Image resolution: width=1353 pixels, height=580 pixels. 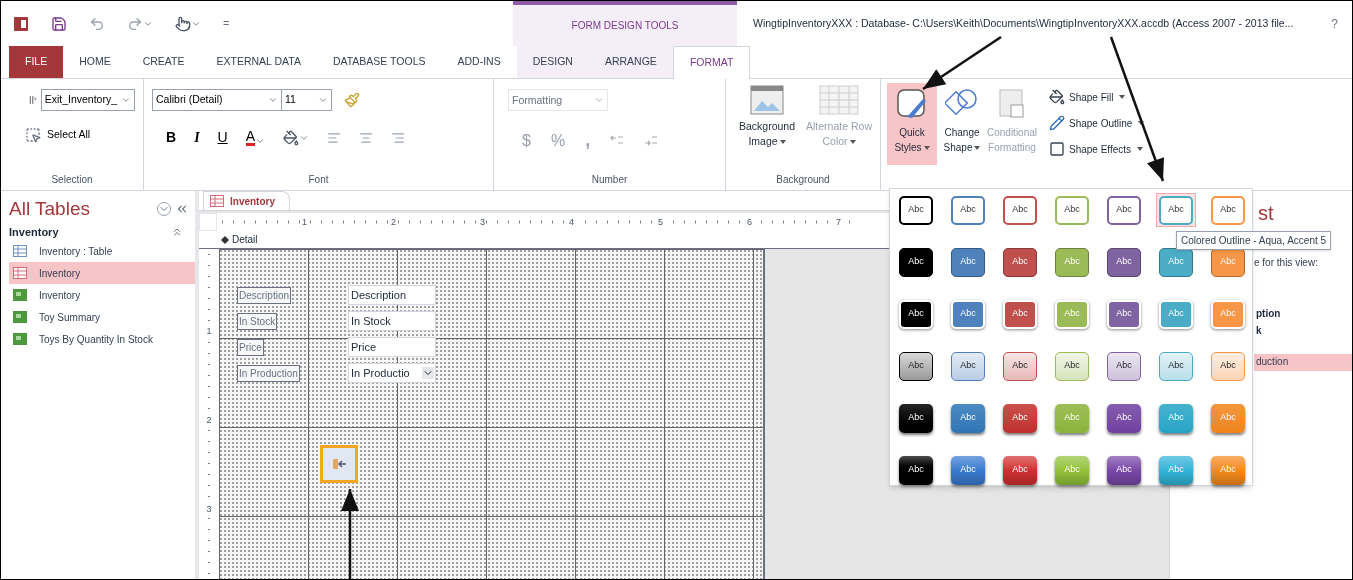 I want to click on bold-button: B, so click(x=171, y=137).